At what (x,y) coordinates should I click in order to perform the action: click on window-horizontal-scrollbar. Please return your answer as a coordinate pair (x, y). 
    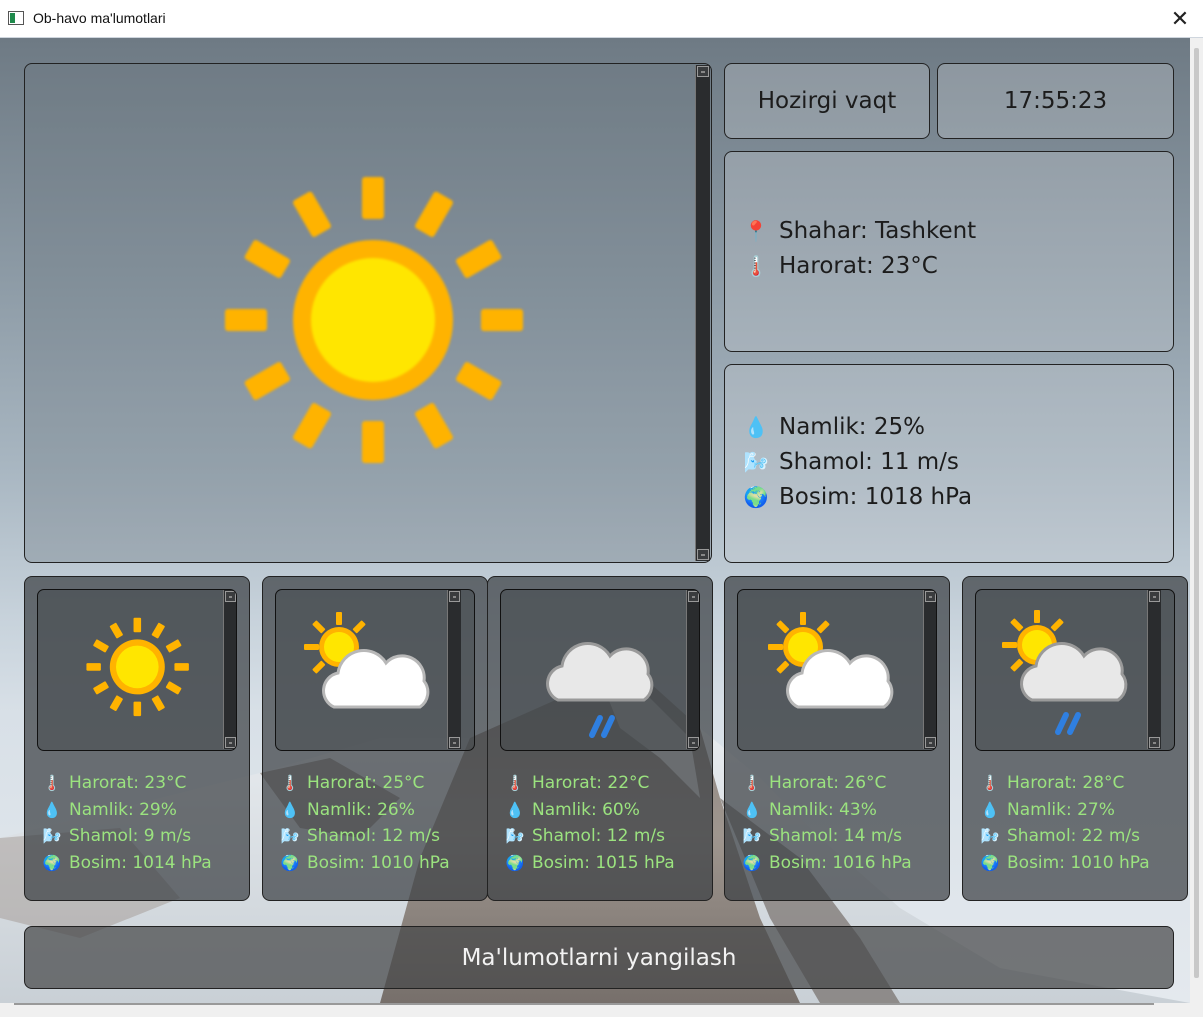
    Looking at the image, I should click on (601, 1010).